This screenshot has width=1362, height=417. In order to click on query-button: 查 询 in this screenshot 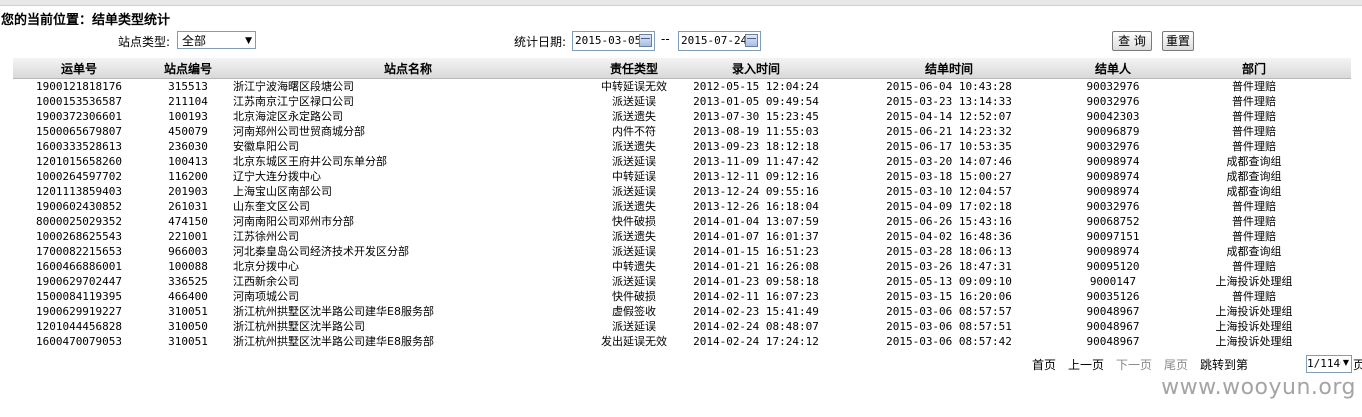, I will do `click(1132, 41)`.